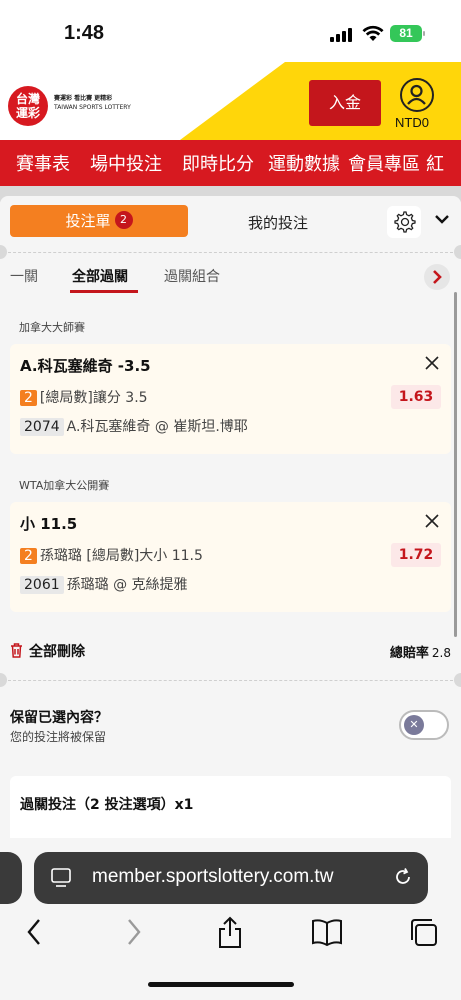 The image size is (461, 1000). I want to click on selection-match: 2074 A.科瓦塞維奇 @ 崔斯坦.博耶, so click(134, 426).